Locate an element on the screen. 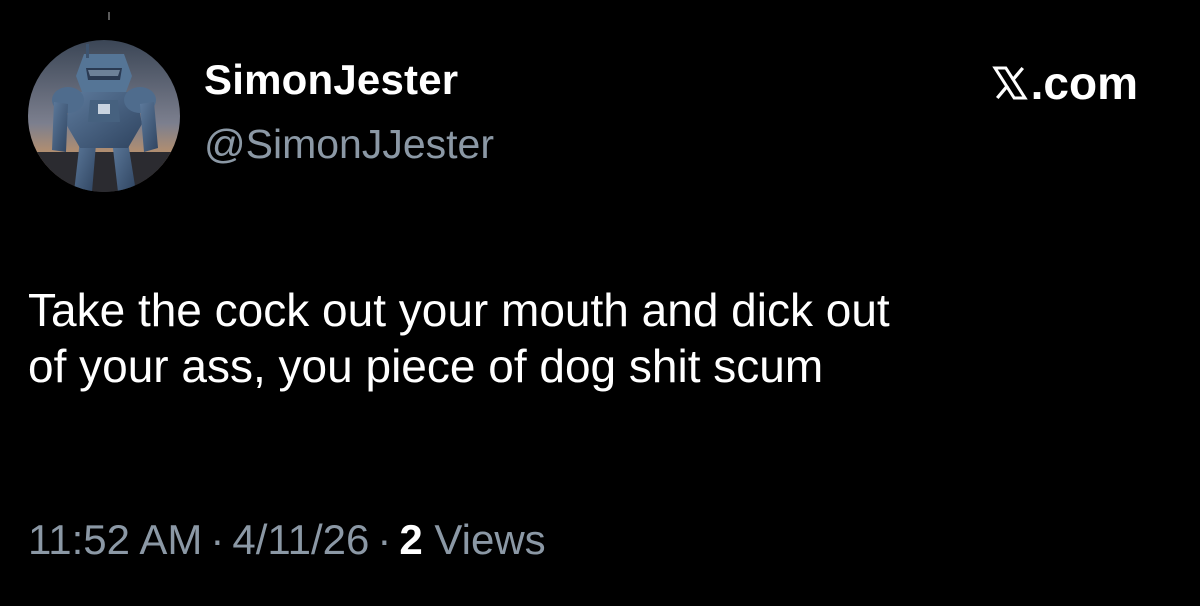 The image size is (1200, 606). views-label: Views is located at coordinates (489, 539).